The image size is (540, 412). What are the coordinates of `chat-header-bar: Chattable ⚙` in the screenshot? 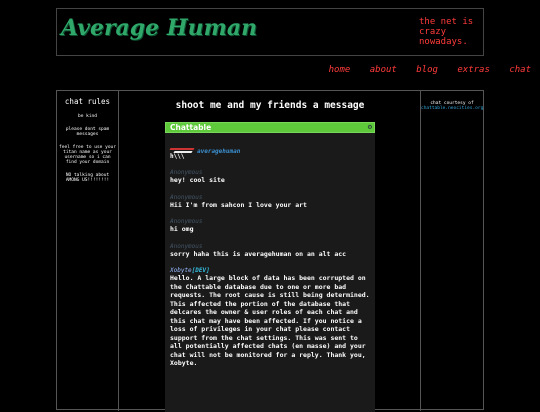 It's located at (270, 127).